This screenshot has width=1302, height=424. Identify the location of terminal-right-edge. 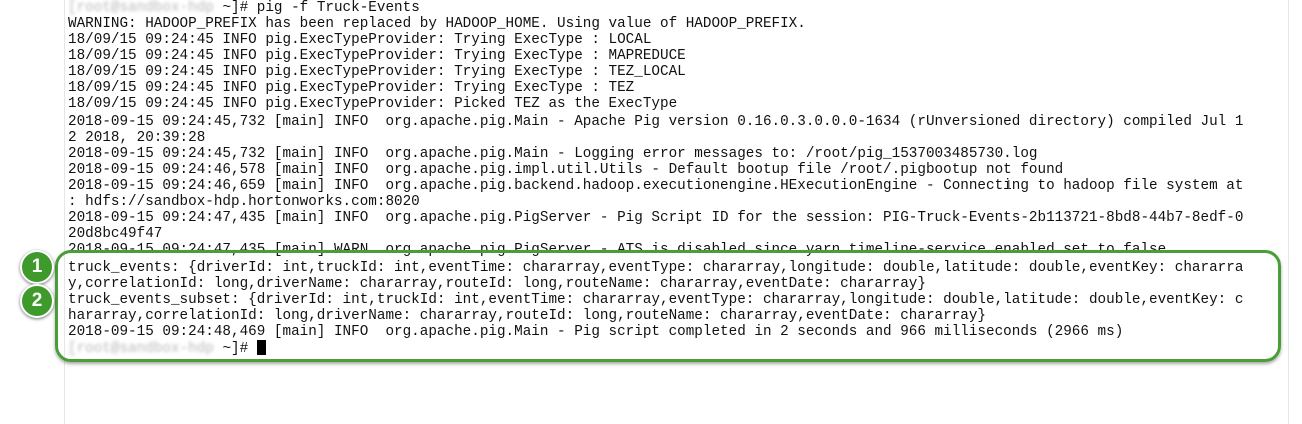
(1288, 212).